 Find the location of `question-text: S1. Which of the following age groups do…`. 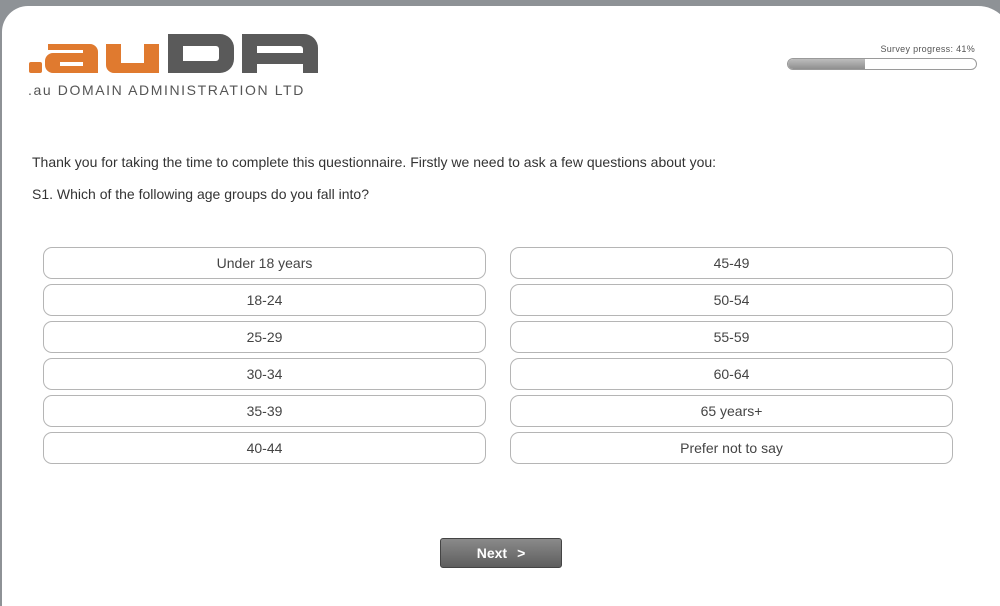

question-text: S1. Which of the following age groups do… is located at coordinates (200, 194).